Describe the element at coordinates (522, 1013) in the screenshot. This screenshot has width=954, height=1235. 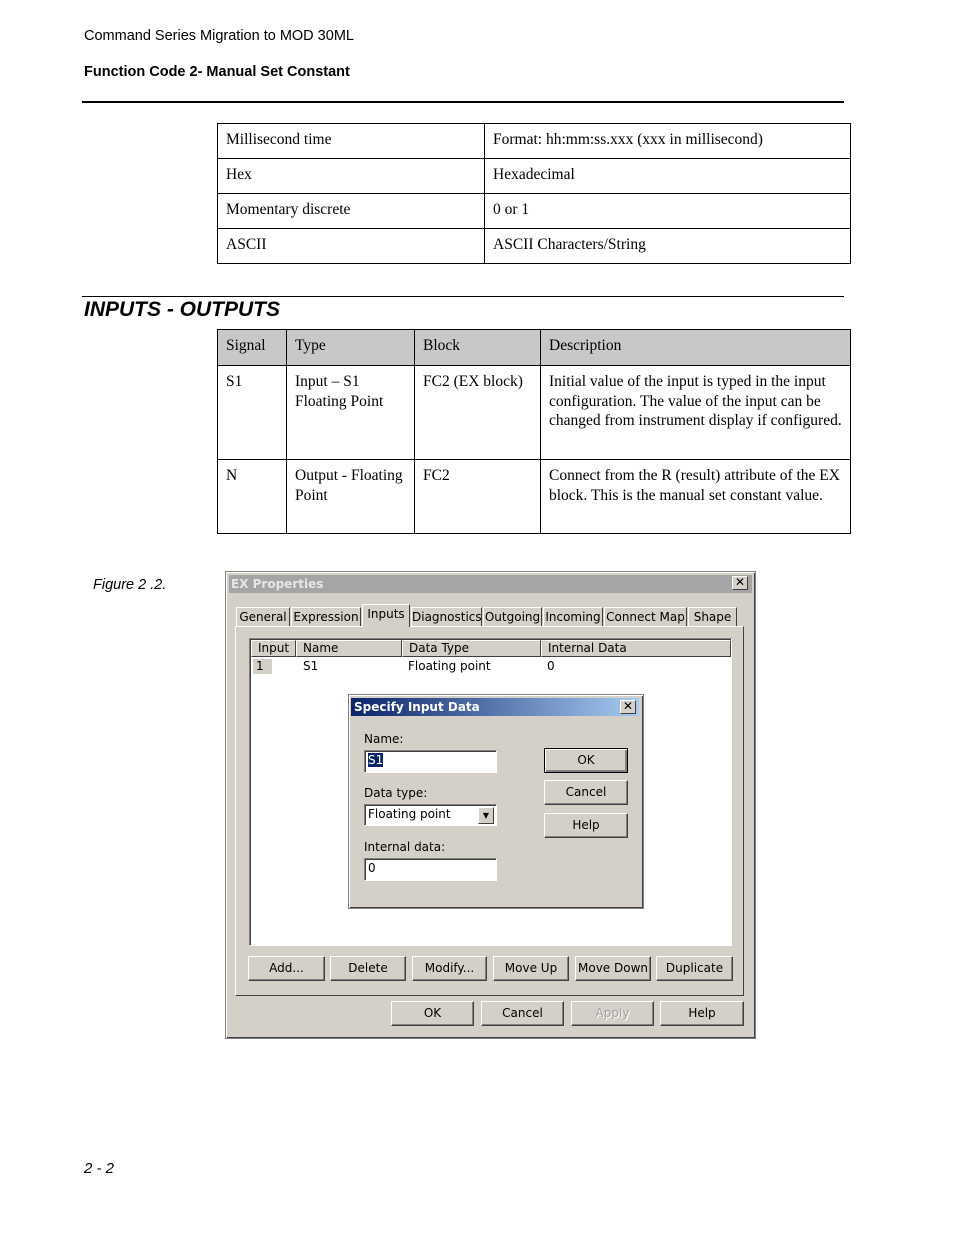
I see `cancel-button: Cancel` at that location.